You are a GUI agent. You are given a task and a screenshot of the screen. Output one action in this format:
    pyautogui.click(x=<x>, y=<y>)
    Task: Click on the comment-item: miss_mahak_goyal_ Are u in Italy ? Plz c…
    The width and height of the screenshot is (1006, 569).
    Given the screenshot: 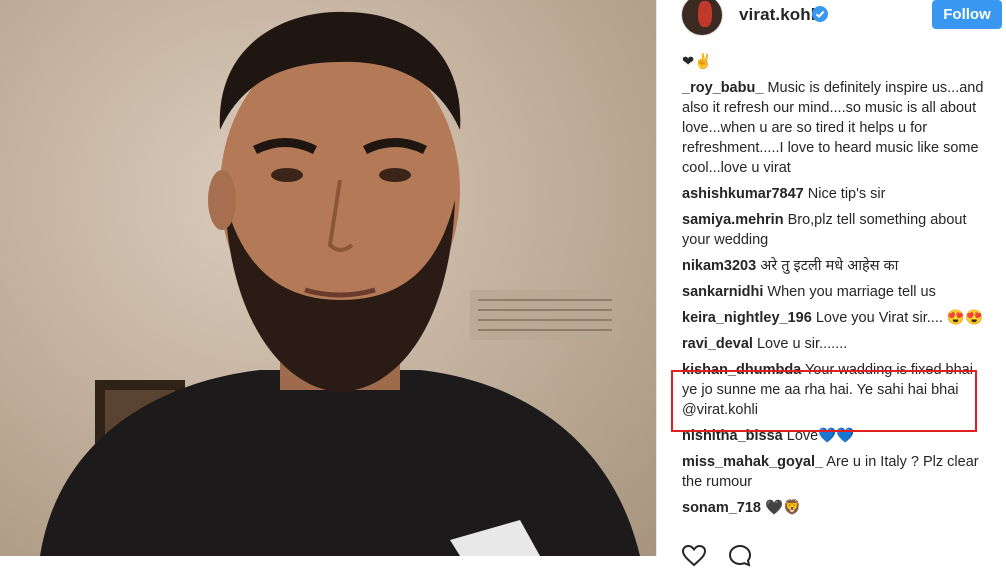 What is the action you would take?
    pyautogui.click(x=837, y=472)
    